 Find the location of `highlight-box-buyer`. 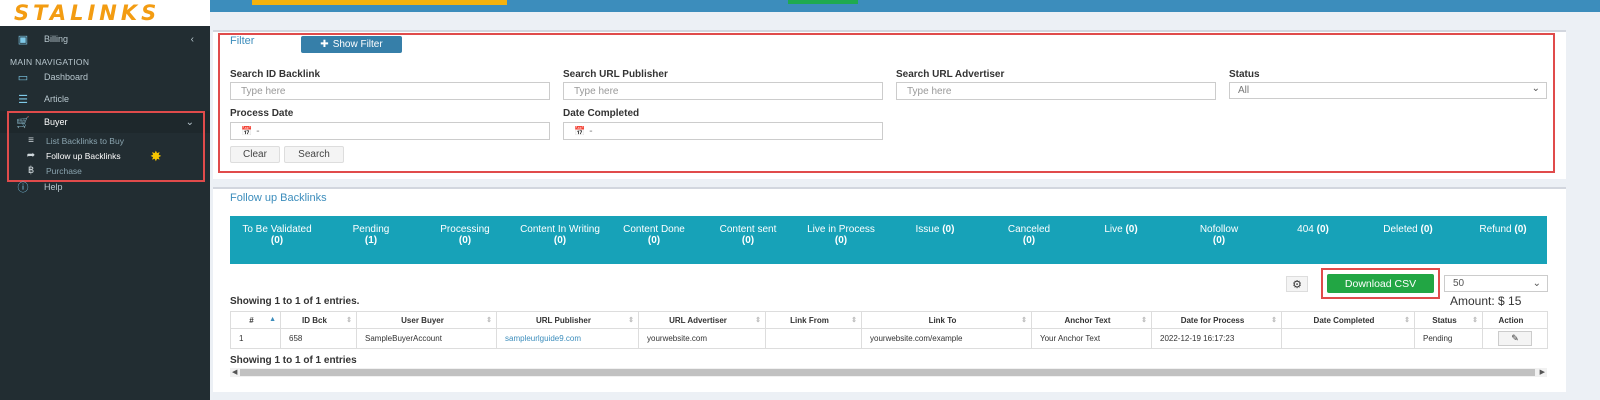

highlight-box-buyer is located at coordinates (106, 146).